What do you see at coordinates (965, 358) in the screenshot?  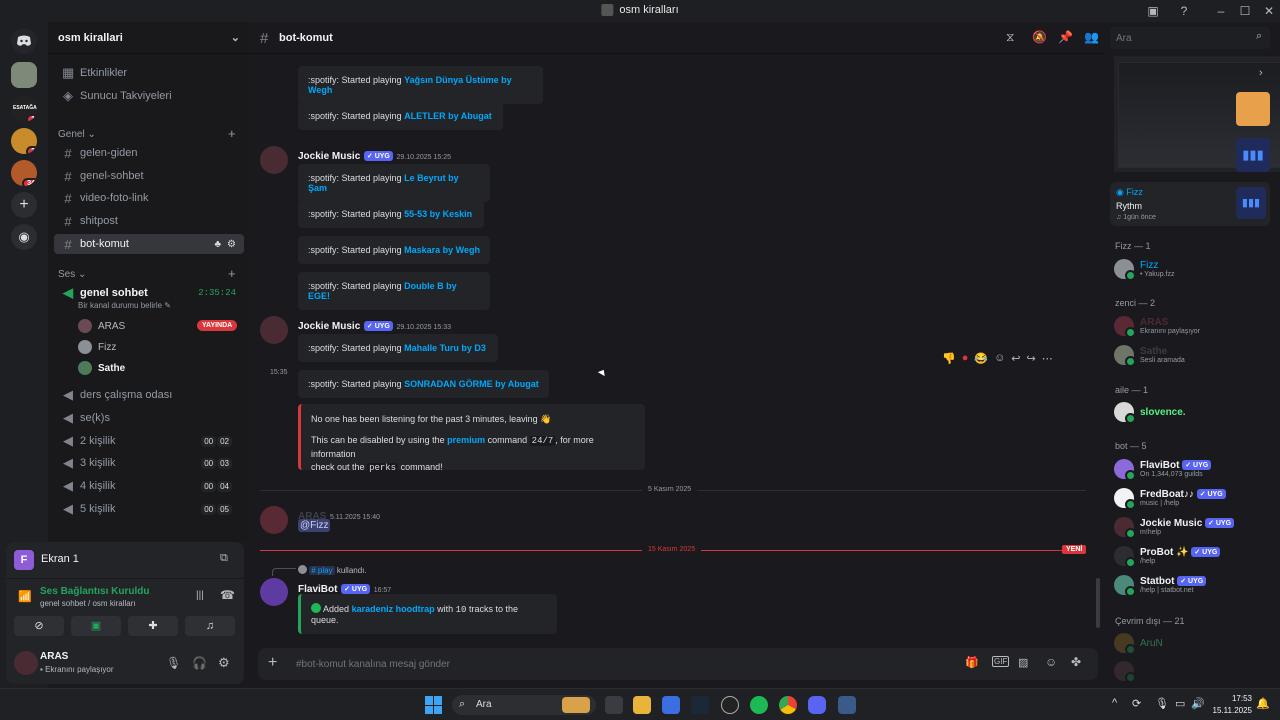 I see `reaction-icon: ●` at bounding box center [965, 358].